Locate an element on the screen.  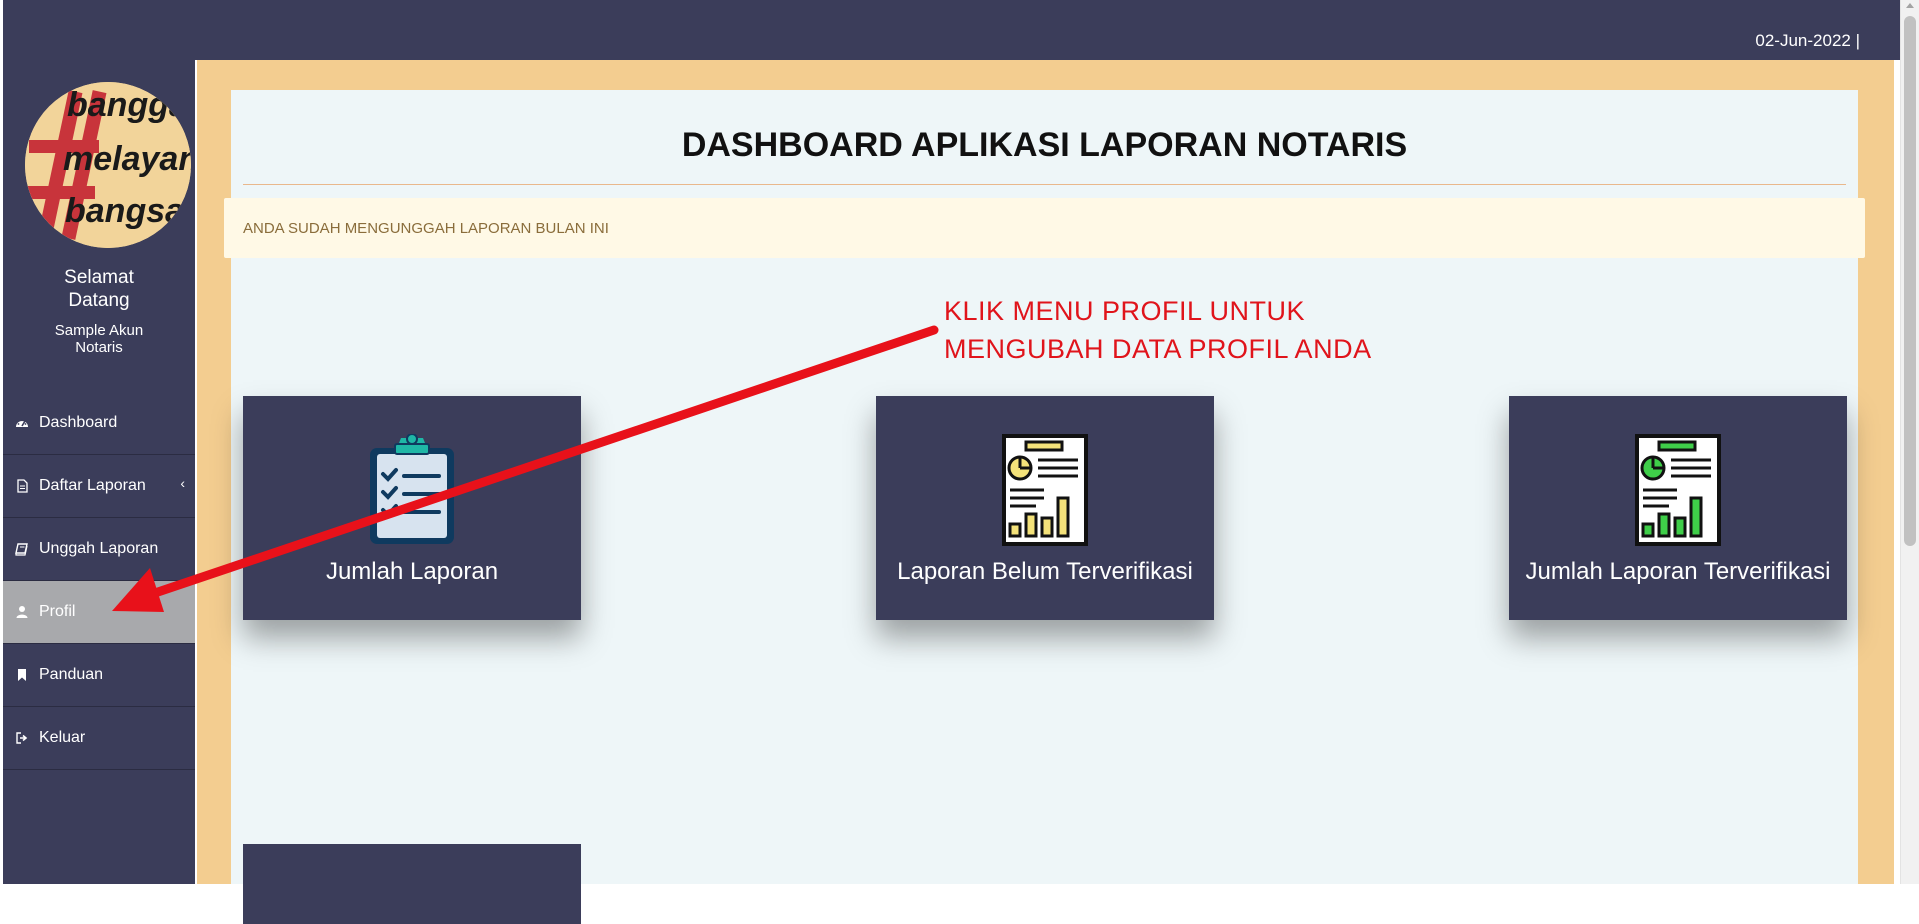
top-navbar: 02-Jun-2022 | is located at coordinates (951, 30).